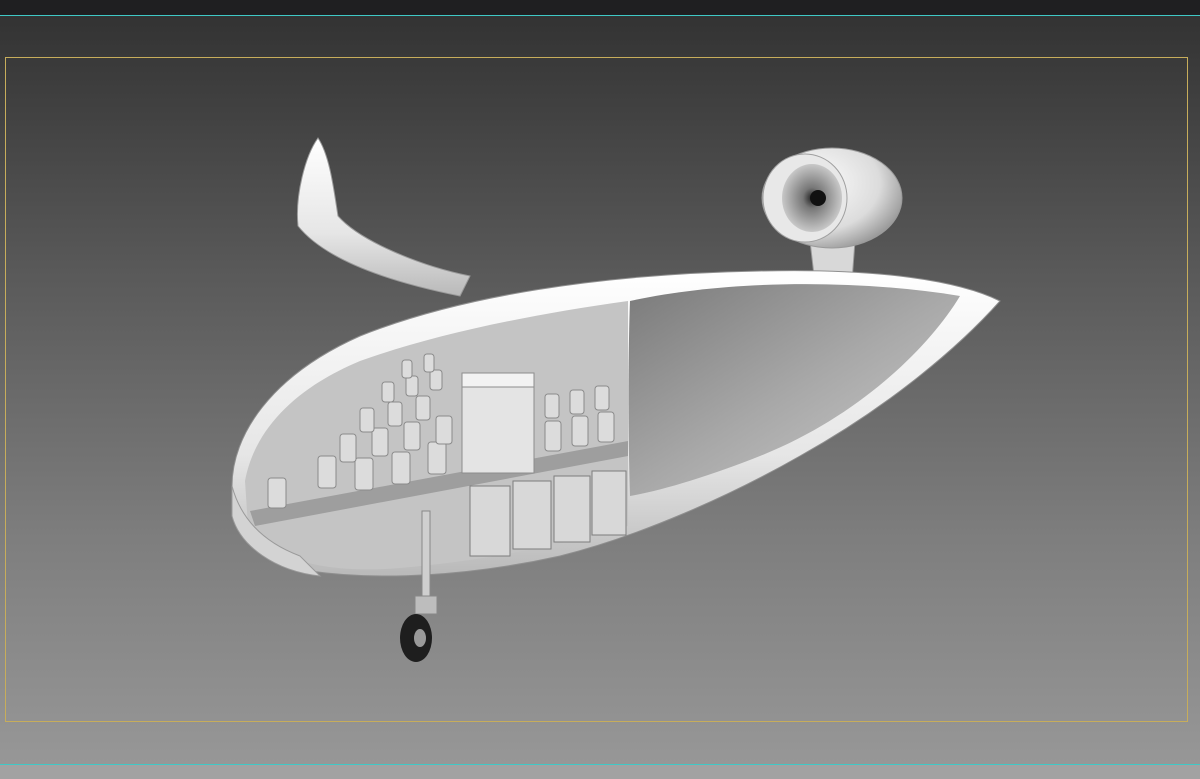 Image resolution: width=1200 pixels, height=779 pixels. I want to click on vertical-stabilizer, so click(383, 217).